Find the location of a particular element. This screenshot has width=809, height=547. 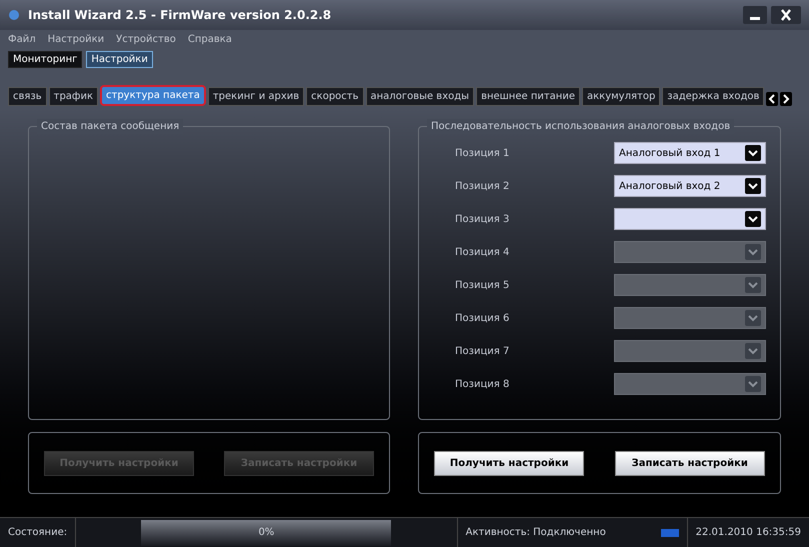

position-label: Позиция 8 is located at coordinates (482, 385).